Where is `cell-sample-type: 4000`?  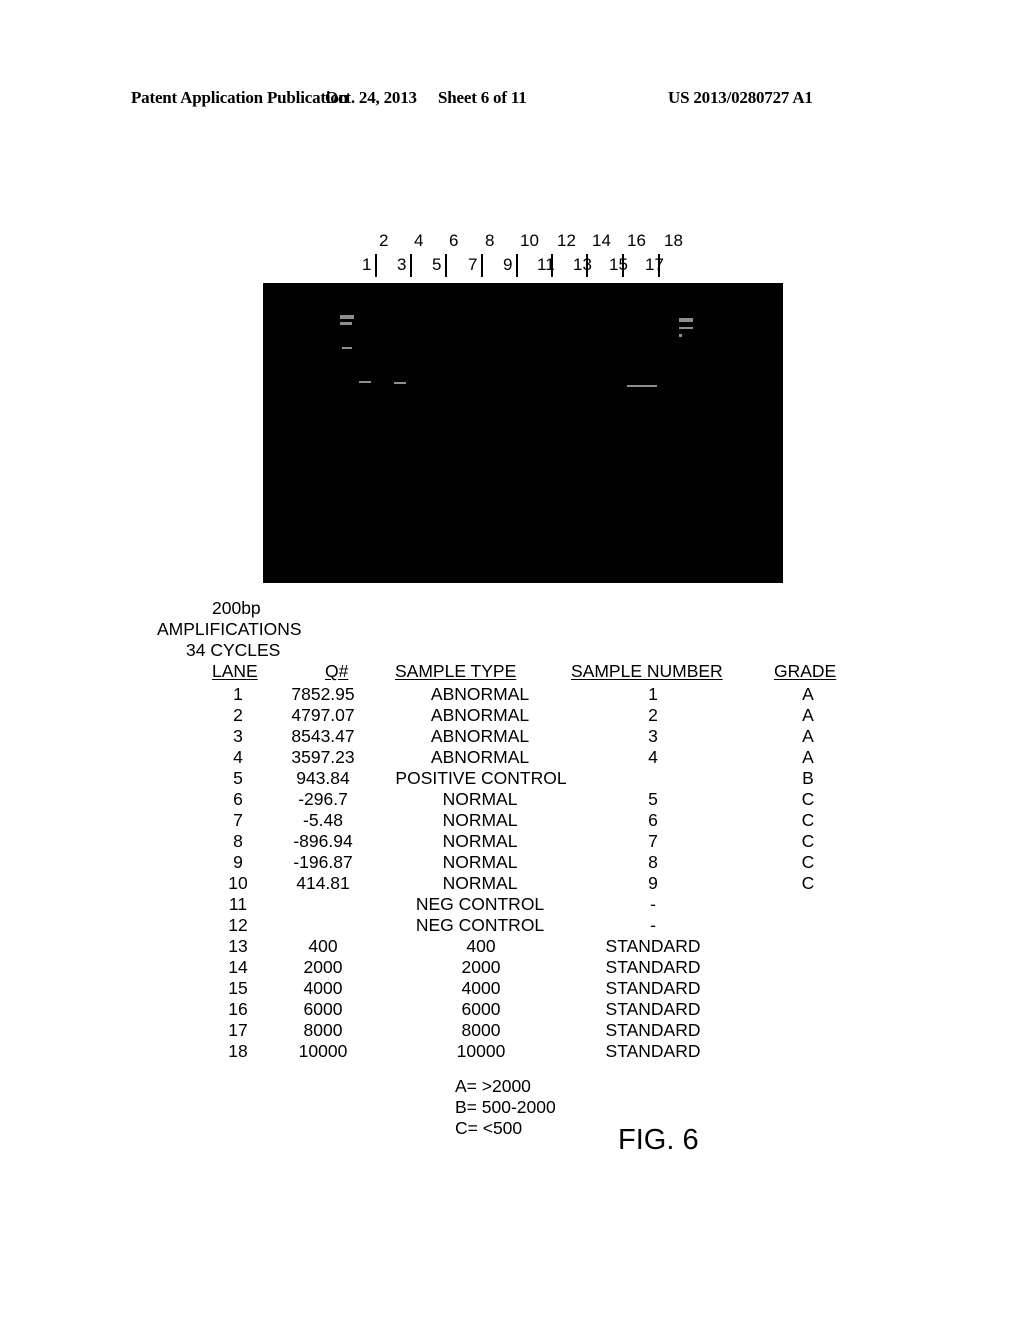 cell-sample-type: 4000 is located at coordinates (481, 988).